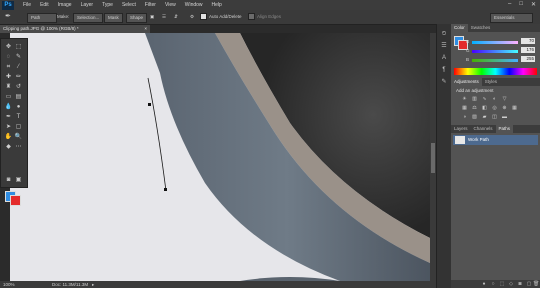  What do you see at coordinates (65, 5) in the screenshot?
I see `menu-image: Image` at bounding box center [65, 5].